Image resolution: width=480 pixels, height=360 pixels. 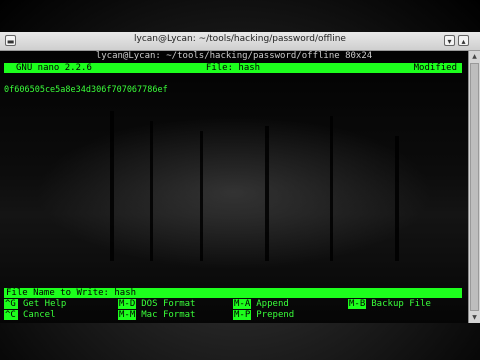 I want to click on scroll-up-arrow-icon: ▲, so click(x=474, y=56).